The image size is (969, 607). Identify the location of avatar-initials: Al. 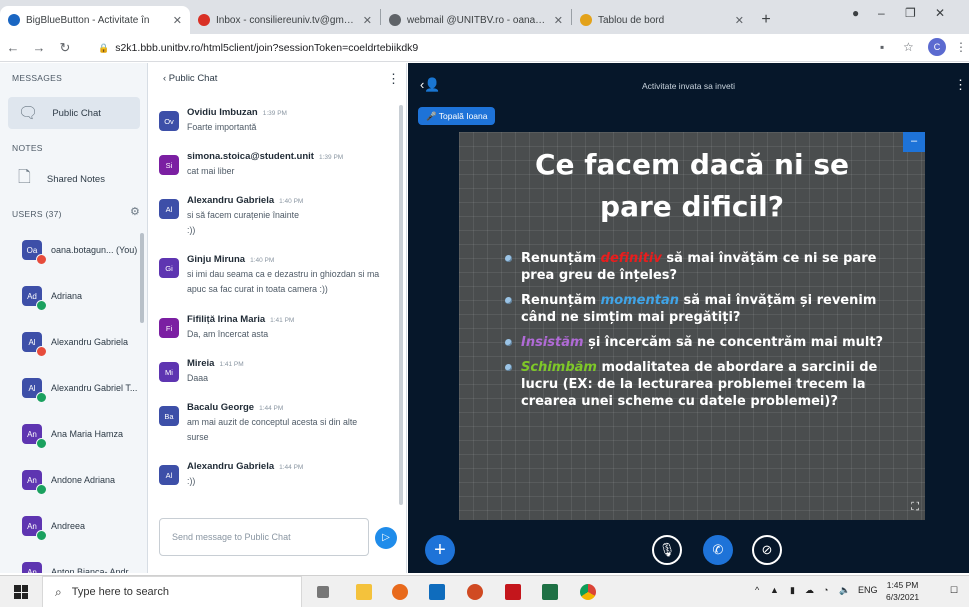
(169, 475).